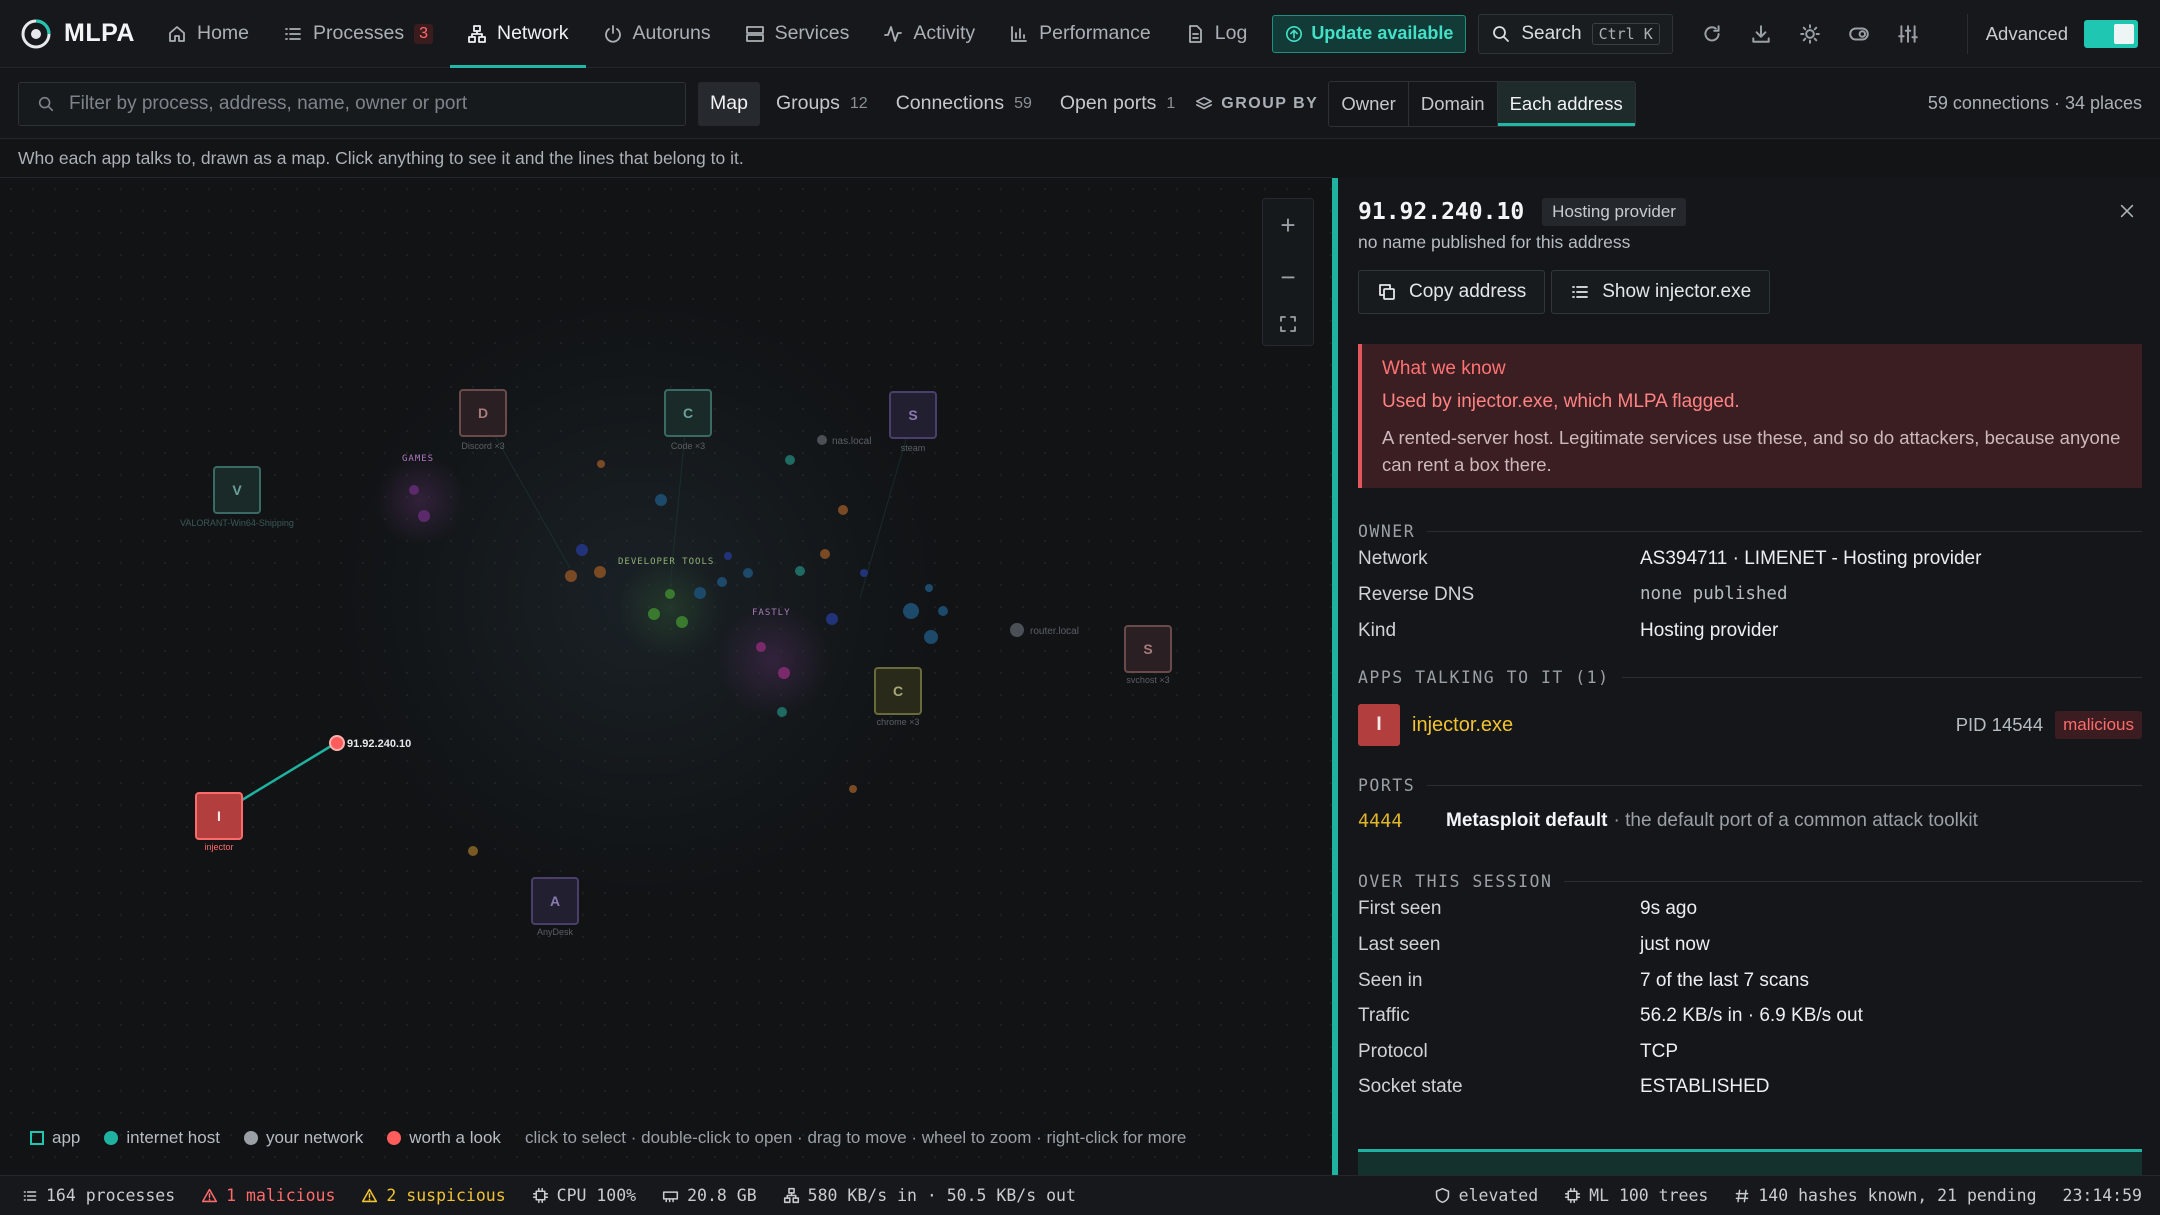 Image resolution: width=2160 pixels, height=1215 pixels. What do you see at coordinates (1379, 725) in the screenshot?
I see `app-icon: I` at bounding box center [1379, 725].